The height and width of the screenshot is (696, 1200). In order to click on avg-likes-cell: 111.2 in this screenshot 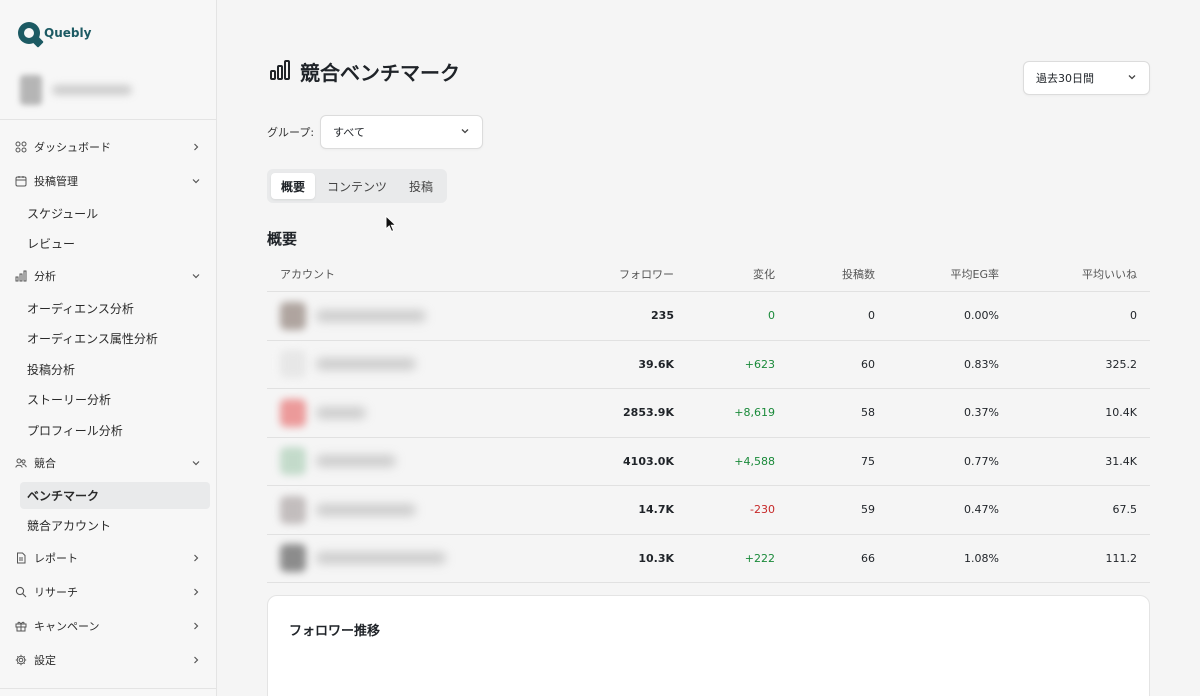, I will do `click(1121, 558)`.